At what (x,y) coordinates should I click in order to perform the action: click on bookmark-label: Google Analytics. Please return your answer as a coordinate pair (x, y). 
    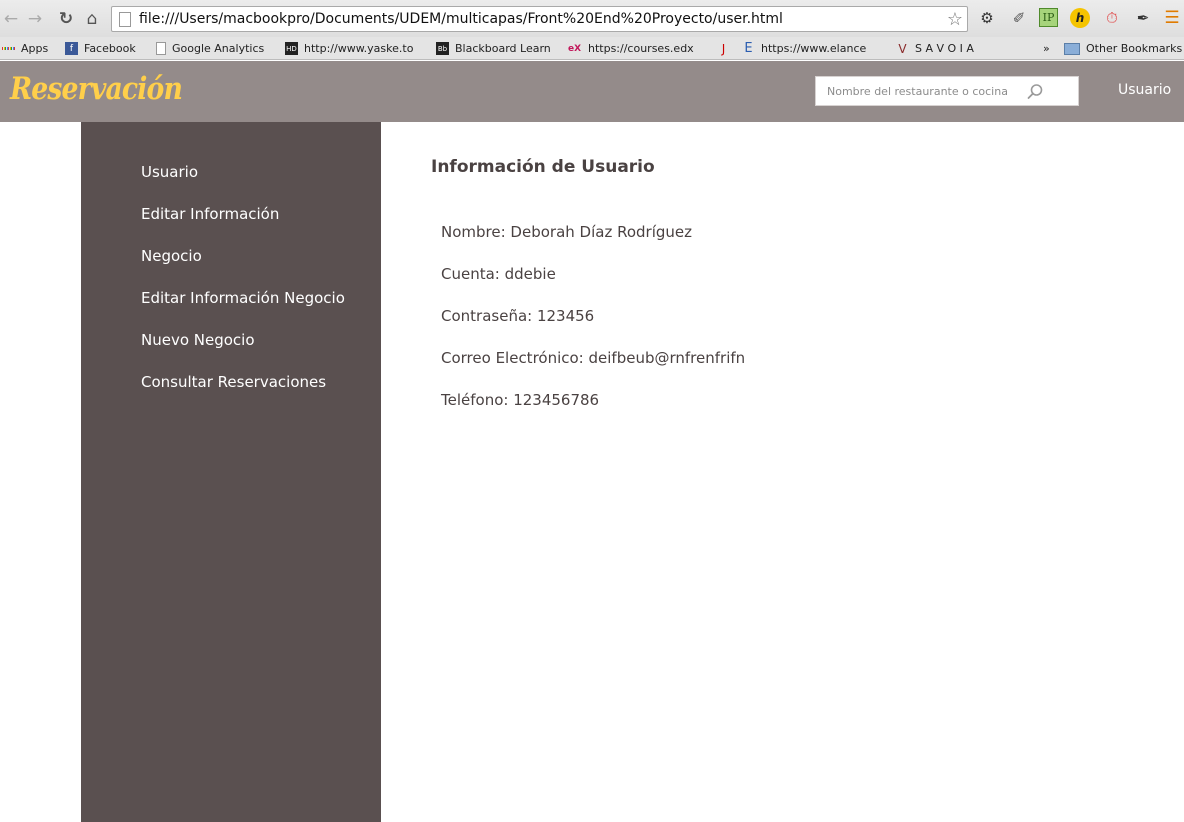
    Looking at the image, I should click on (218, 48).